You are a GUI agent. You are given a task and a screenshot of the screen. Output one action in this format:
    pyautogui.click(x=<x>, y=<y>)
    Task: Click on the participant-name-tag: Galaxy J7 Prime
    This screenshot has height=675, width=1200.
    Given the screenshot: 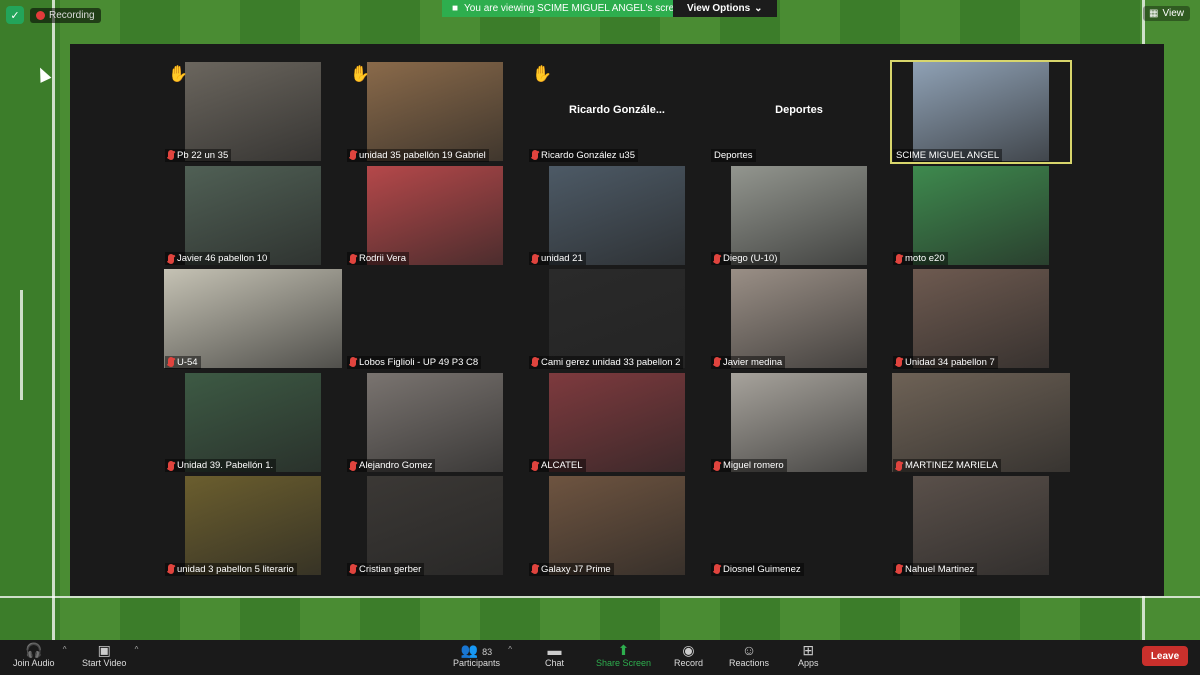 What is the action you would take?
    pyautogui.click(x=571, y=569)
    